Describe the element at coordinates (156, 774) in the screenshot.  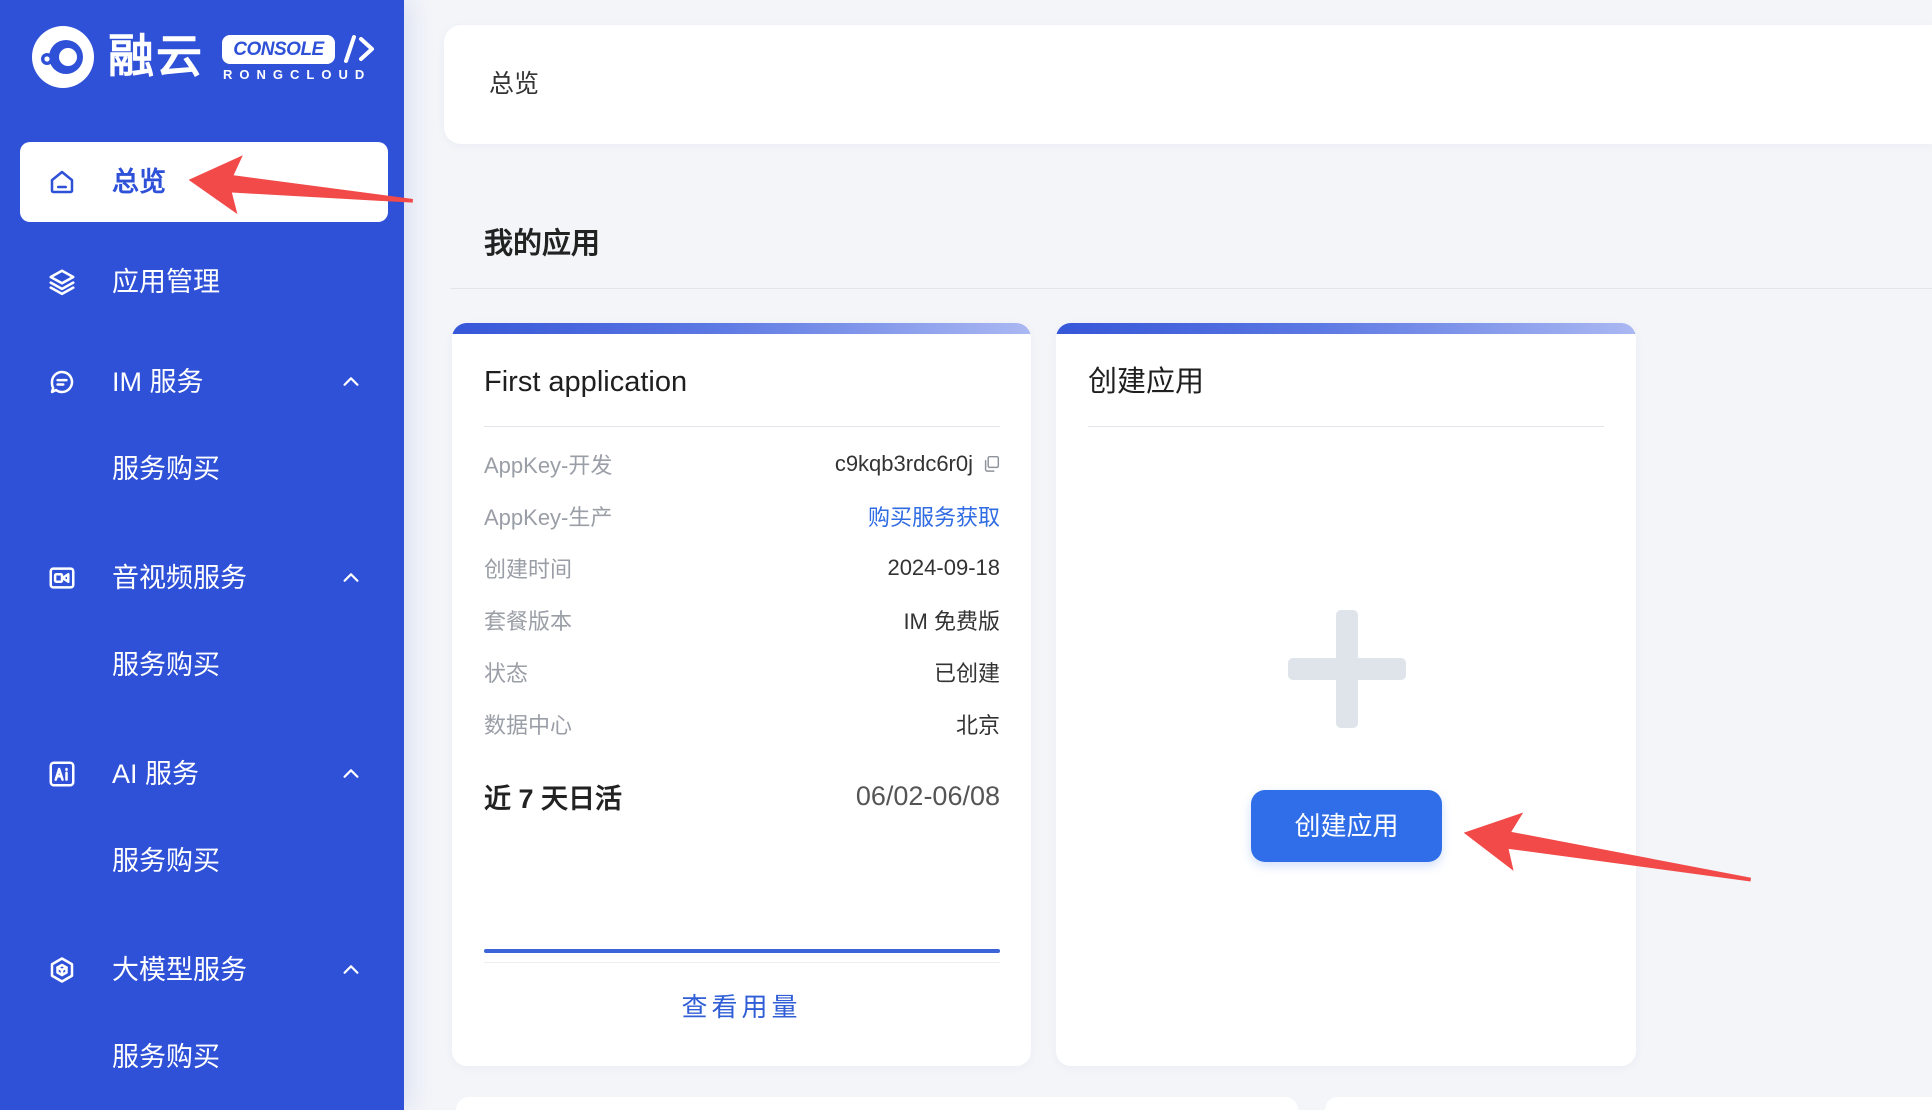
I see `sidebar-item-label: AI 服务` at that location.